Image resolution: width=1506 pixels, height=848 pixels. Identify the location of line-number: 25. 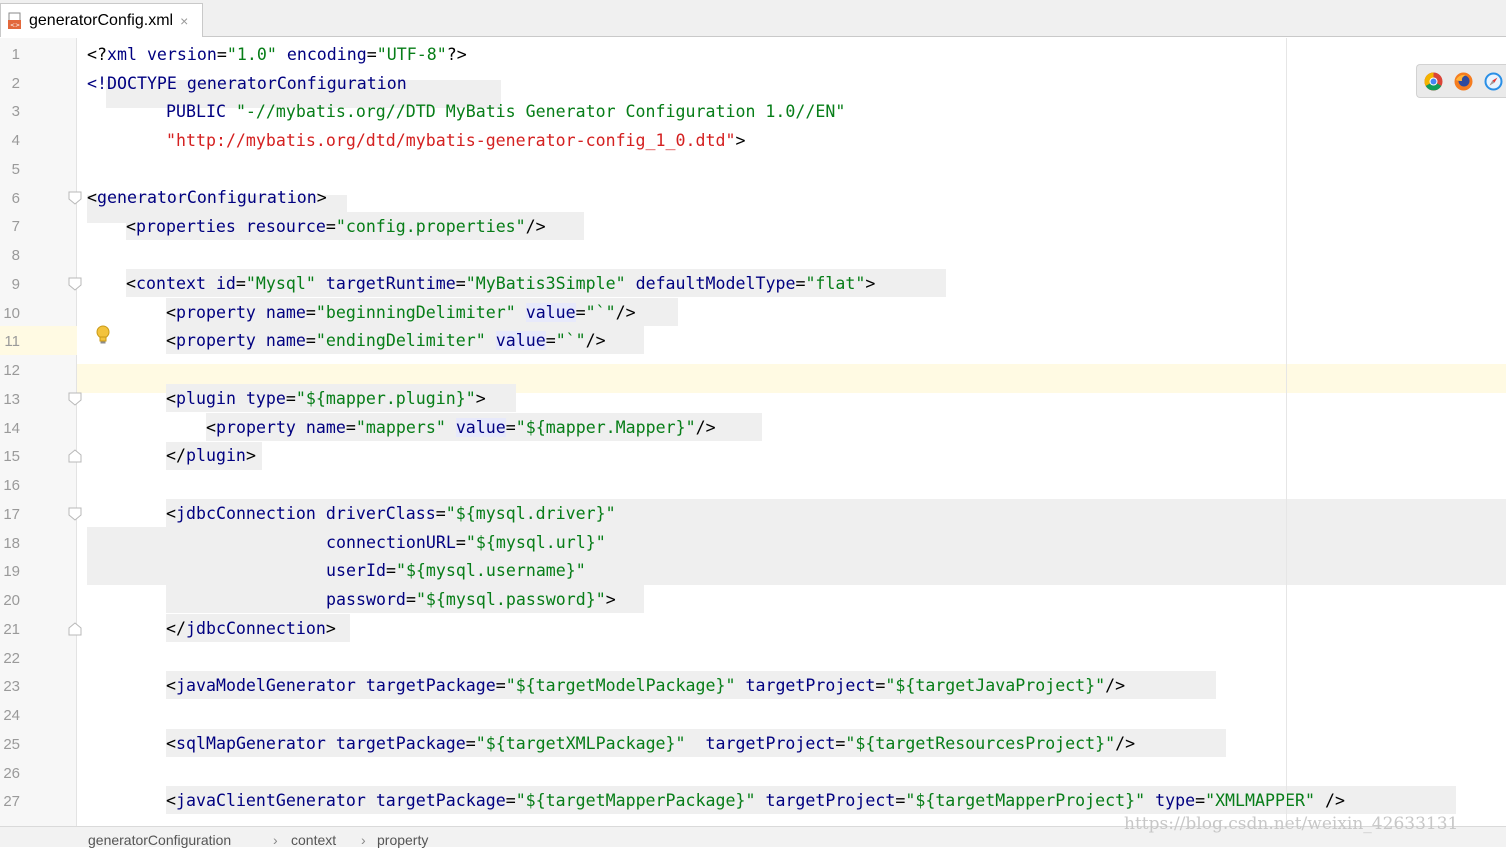
(11, 744).